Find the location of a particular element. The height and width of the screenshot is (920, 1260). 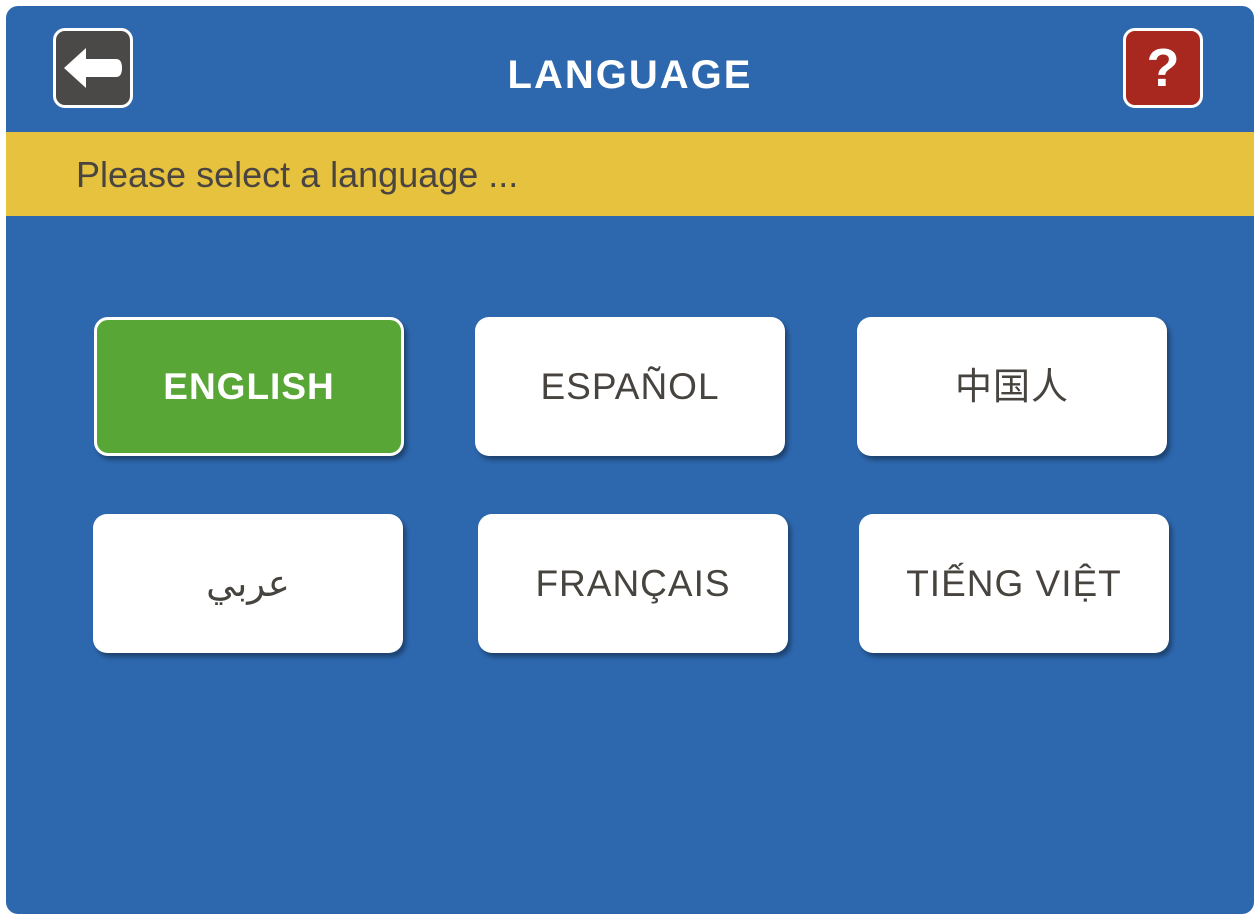

language-label: ESPAÑOL is located at coordinates (630, 386).